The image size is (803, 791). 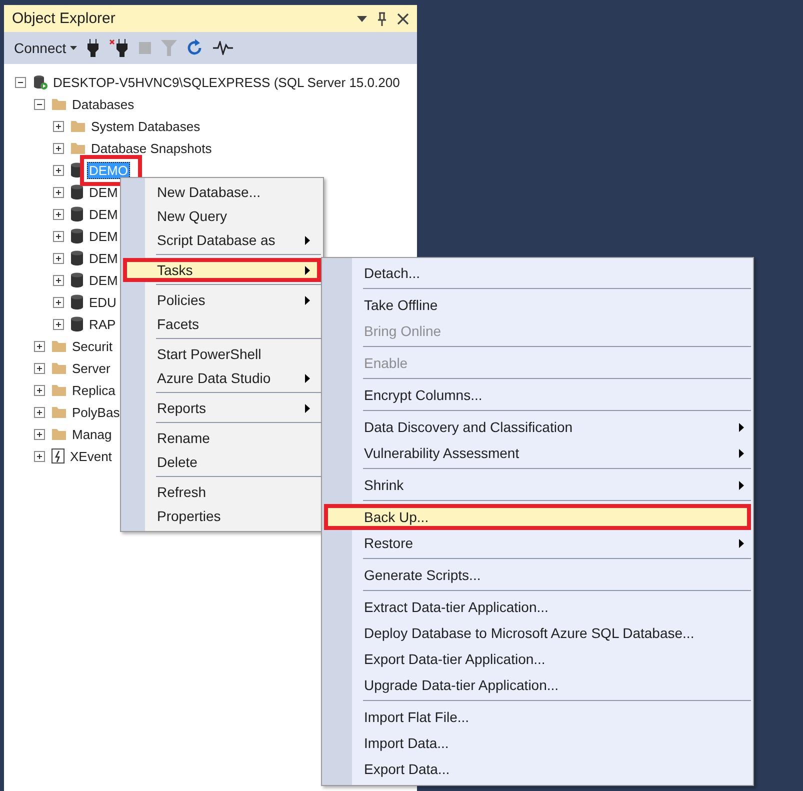 I want to click on tree-item: Databases, so click(x=103, y=104).